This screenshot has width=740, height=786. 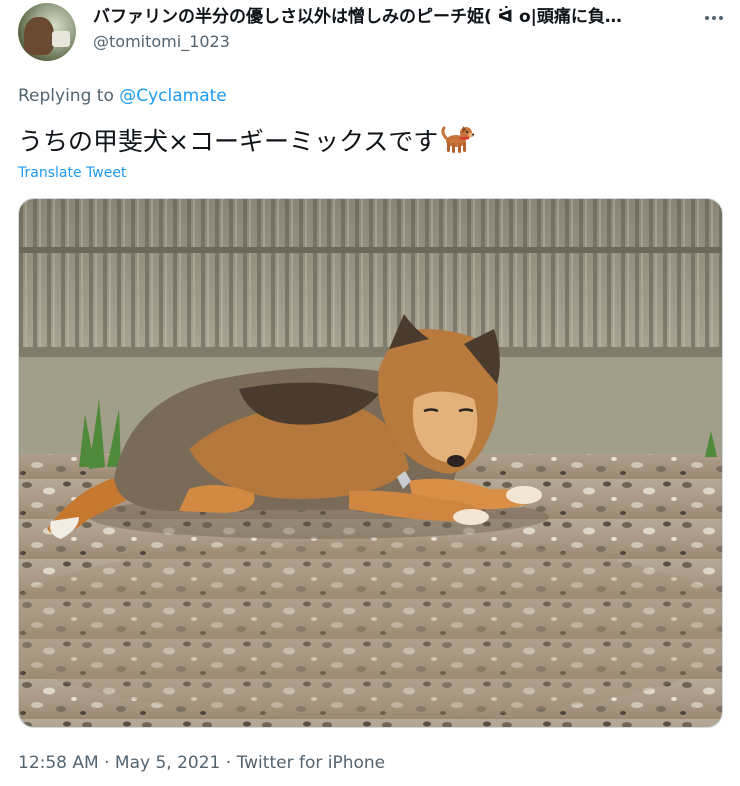 What do you see at coordinates (161, 42) in the screenshot?
I see `username: @tomitomi_1023` at bounding box center [161, 42].